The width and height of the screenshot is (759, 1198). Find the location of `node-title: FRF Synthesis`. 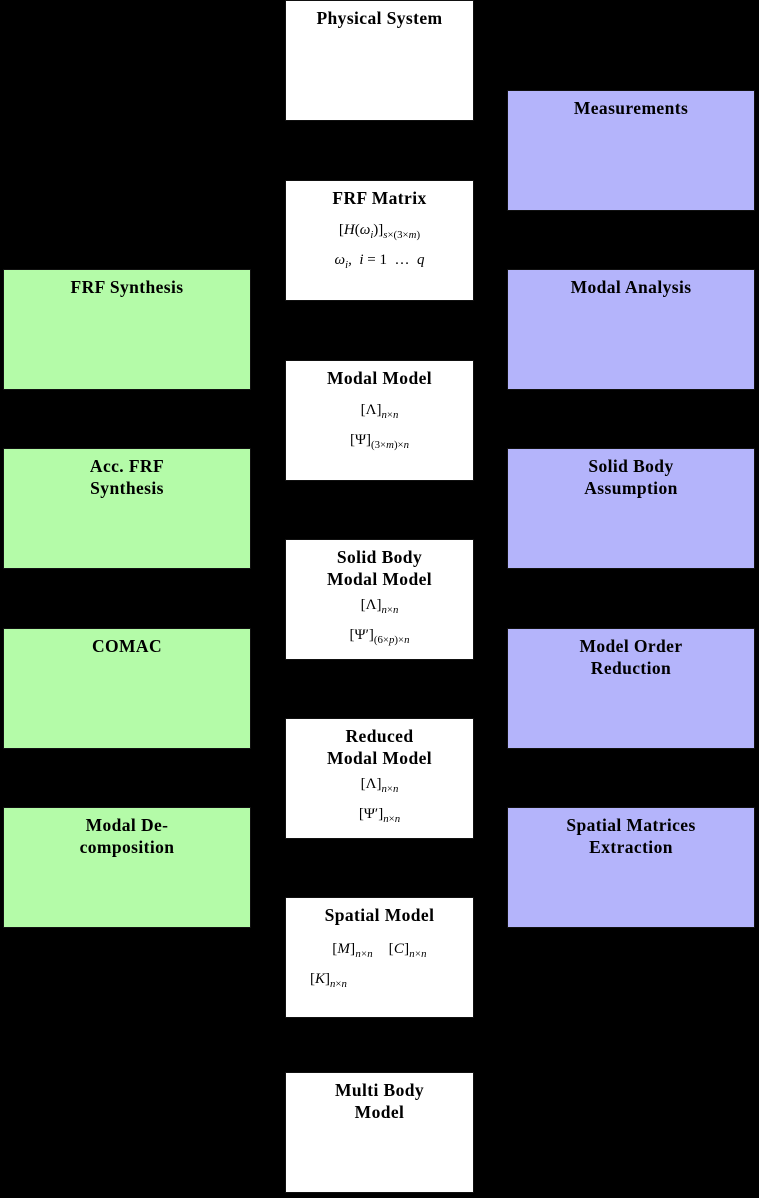

node-title: FRF Synthesis is located at coordinates (127, 287).